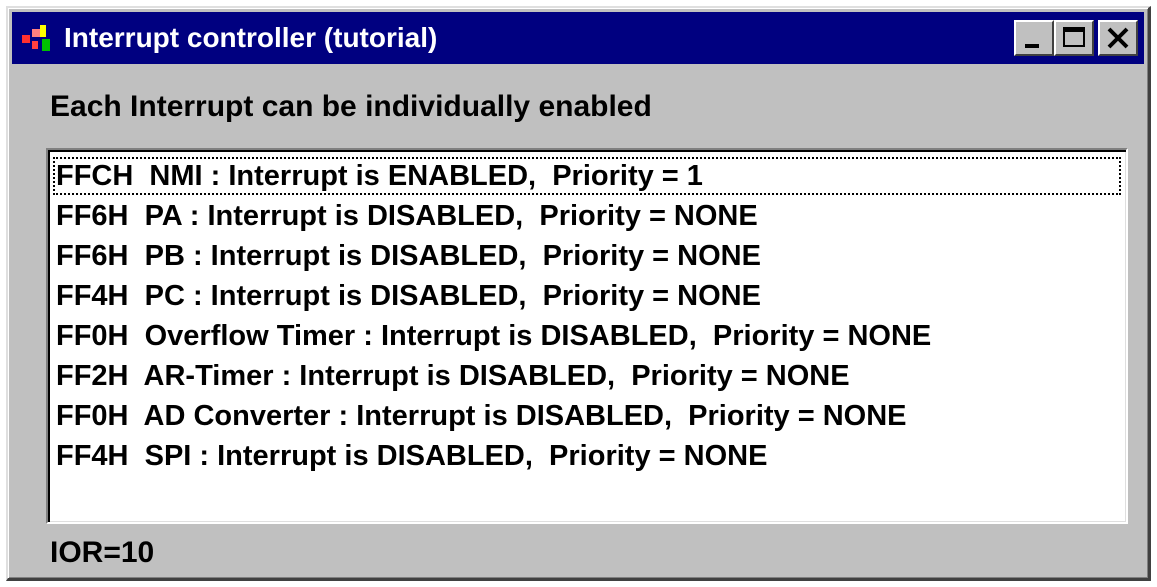  I want to click on close-icon, so click(1118, 38).